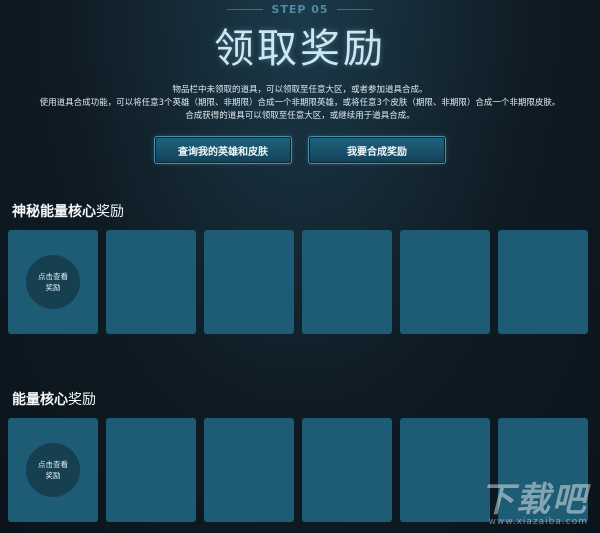 The width and height of the screenshot is (600, 533). What do you see at coordinates (377, 150) in the screenshot?
I see `synthesize-reward-button: 我要合成奖励` at bounding box center [377, 150].